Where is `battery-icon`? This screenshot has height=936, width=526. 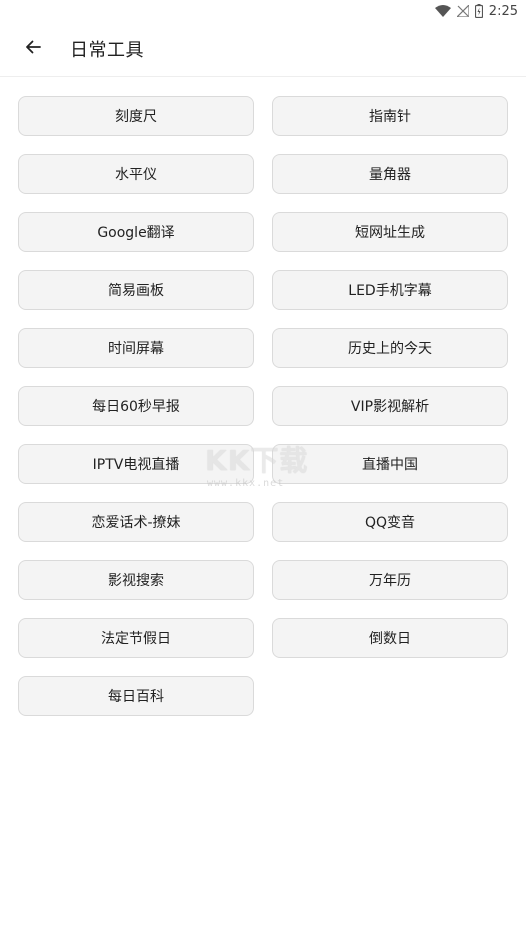 battery-icon is located at coordinates (478, 11).